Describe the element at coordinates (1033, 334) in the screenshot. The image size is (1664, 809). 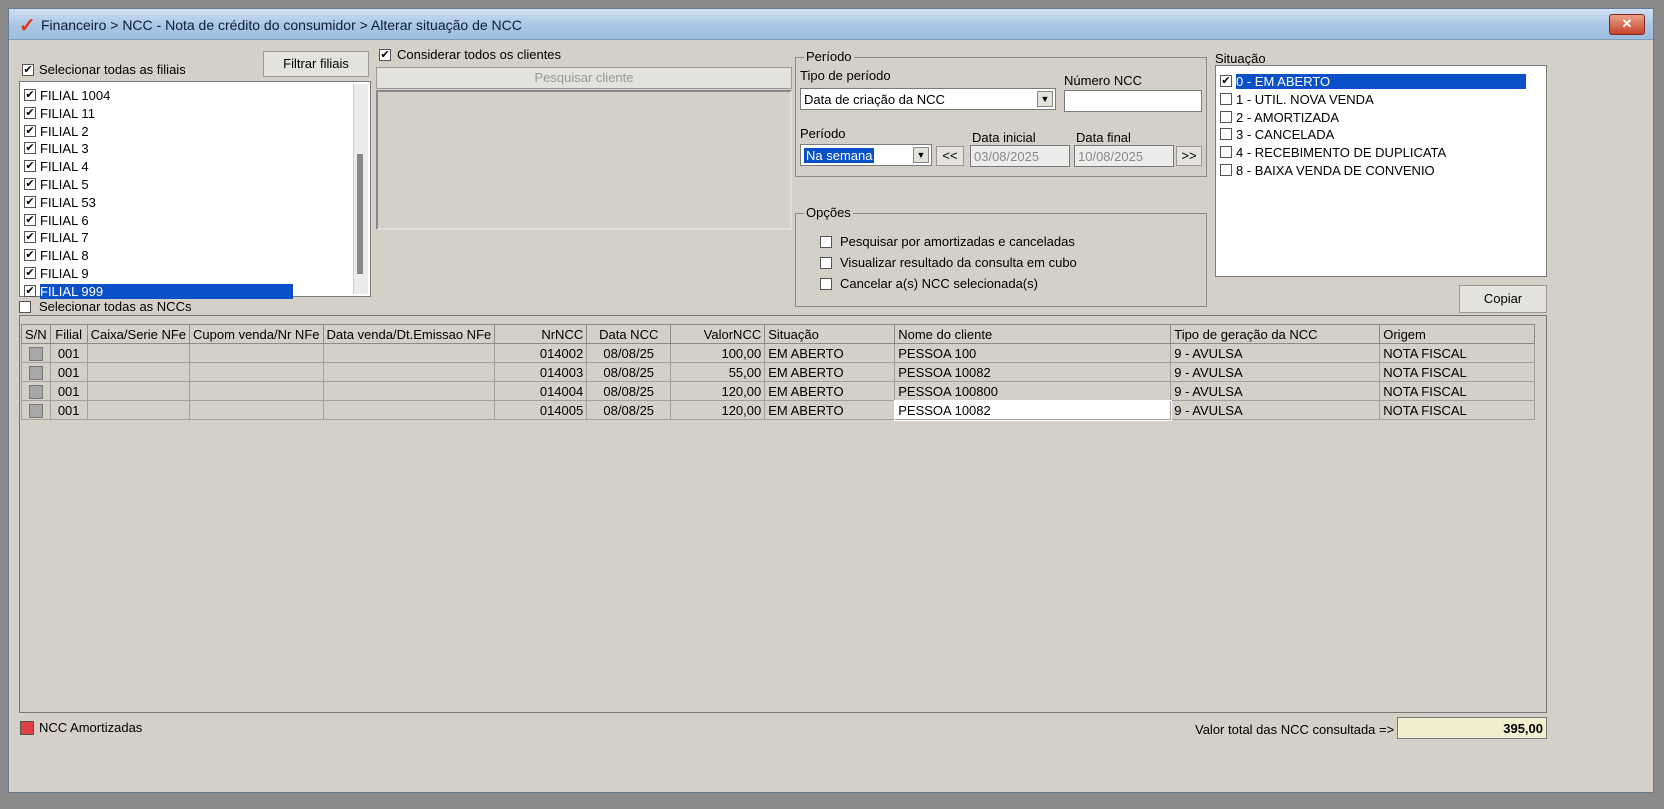
I see `column-header: Nome do cliente` at that location.